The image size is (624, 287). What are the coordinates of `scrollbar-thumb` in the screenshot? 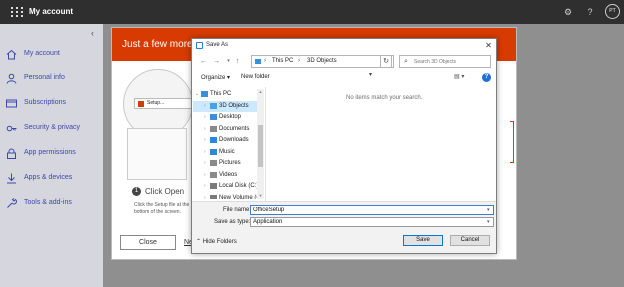 It's located at (260, 146).